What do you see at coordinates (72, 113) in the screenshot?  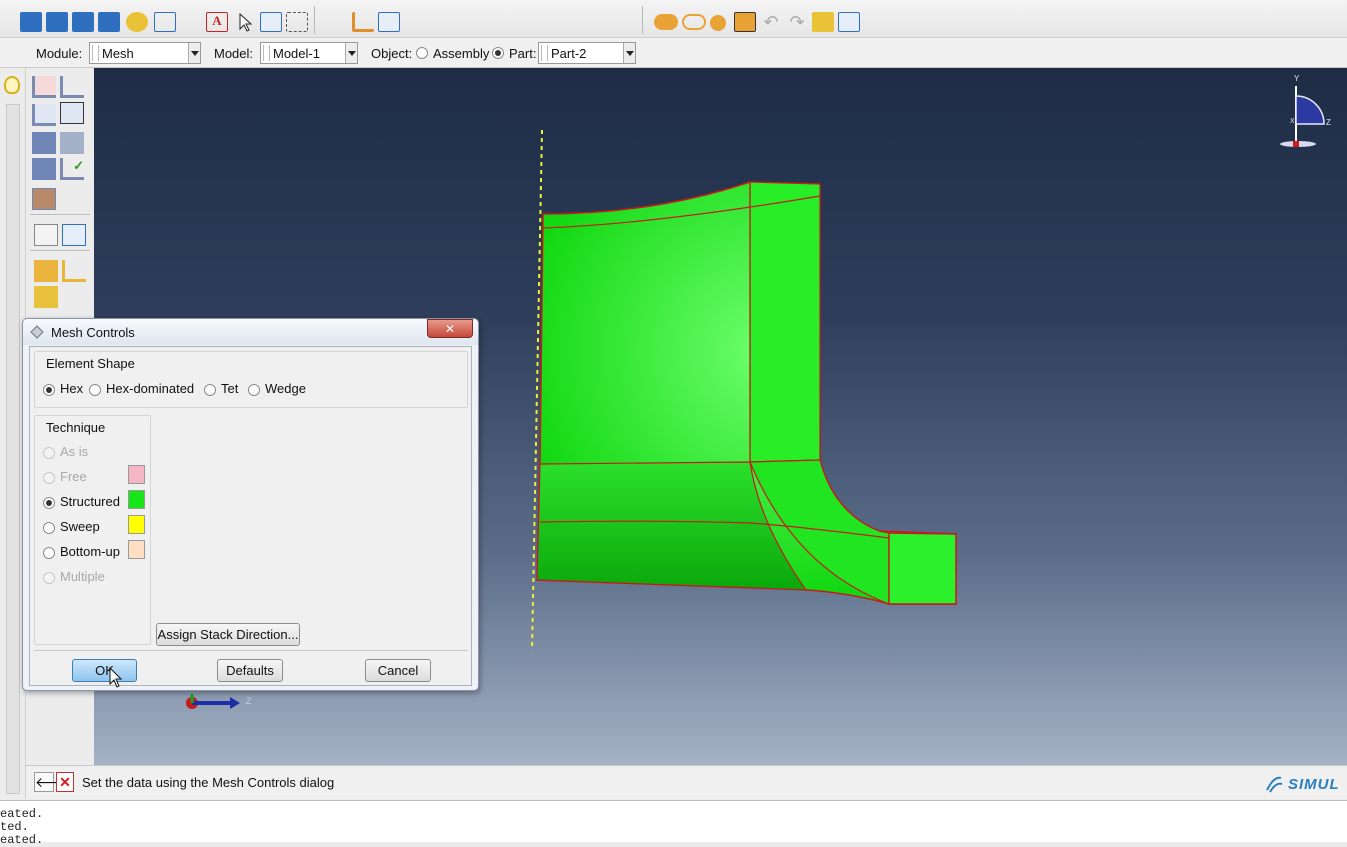 I see `mesh-controls-icon` at bounding box center [72, 113].